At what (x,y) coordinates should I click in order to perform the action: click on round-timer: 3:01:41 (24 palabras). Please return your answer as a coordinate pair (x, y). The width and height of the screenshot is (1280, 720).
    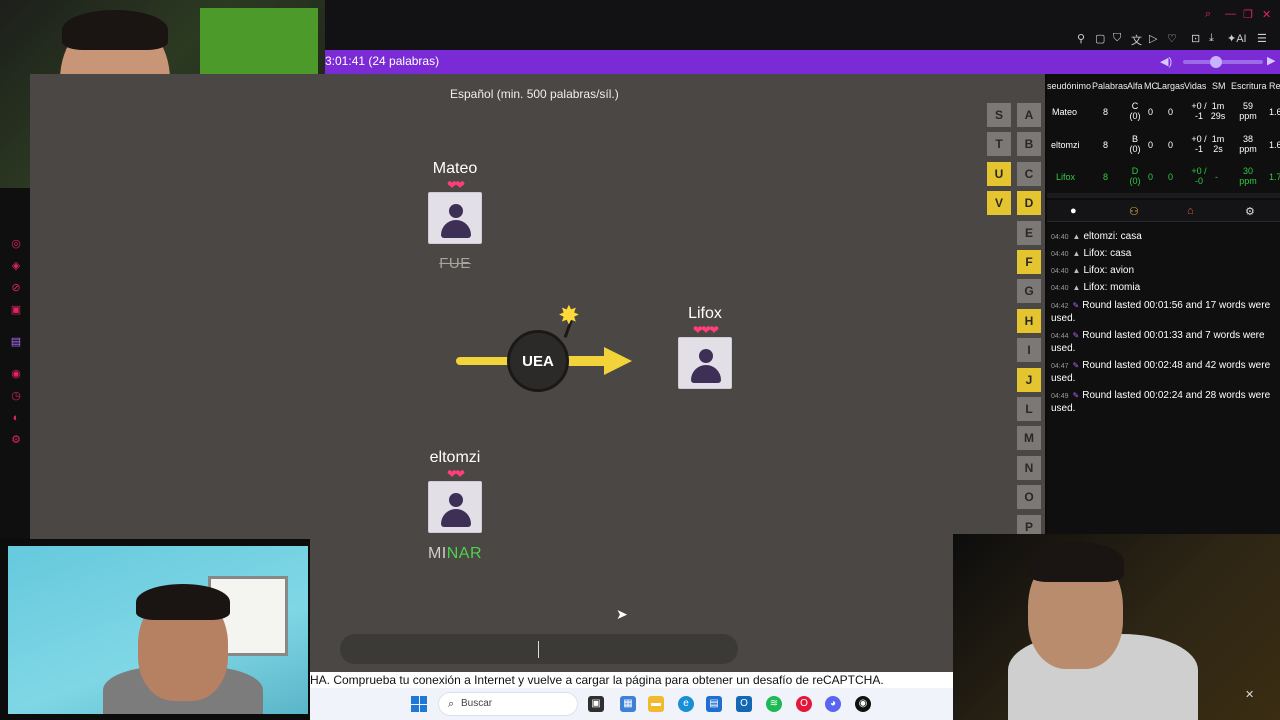
    Looking at the image, I should click on (382, 61).